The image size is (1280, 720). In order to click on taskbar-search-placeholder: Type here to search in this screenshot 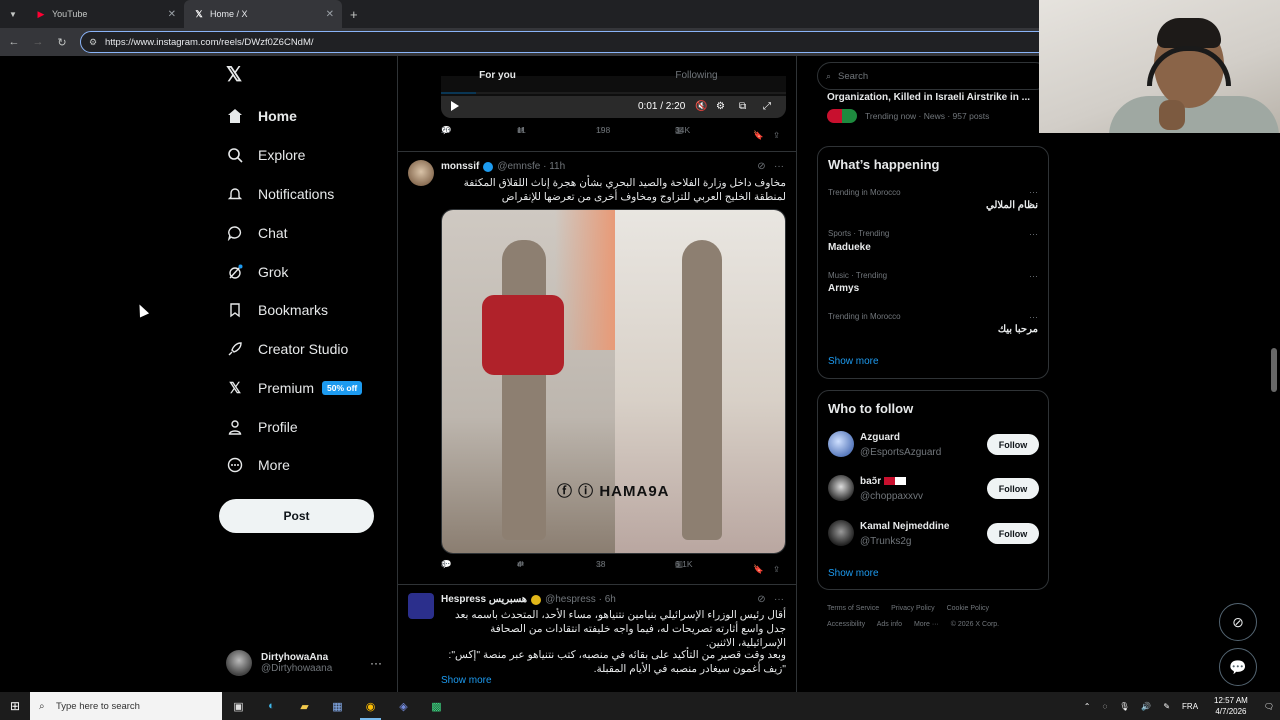, I will do `click(98, 706)`.